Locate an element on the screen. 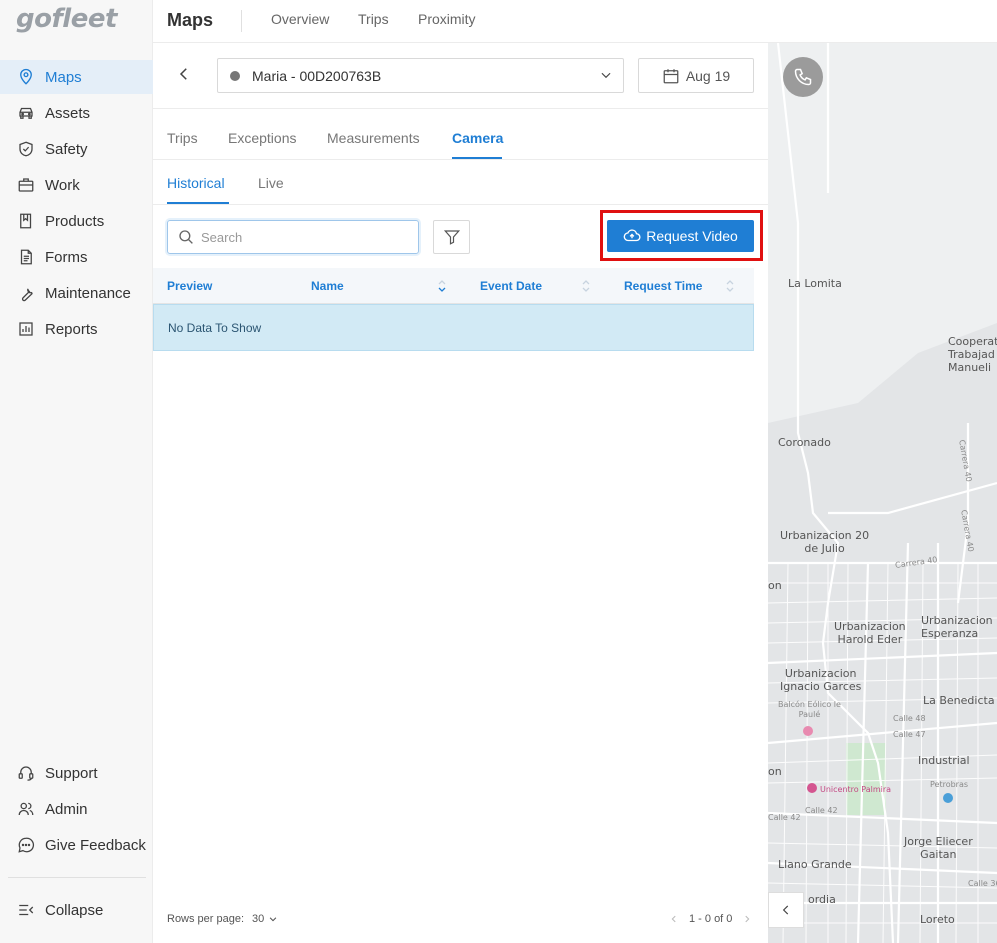 Image resolution: width=997 pixels, height=943 pixels. column-event-date: Event Date is located at coordinates (511, 286).